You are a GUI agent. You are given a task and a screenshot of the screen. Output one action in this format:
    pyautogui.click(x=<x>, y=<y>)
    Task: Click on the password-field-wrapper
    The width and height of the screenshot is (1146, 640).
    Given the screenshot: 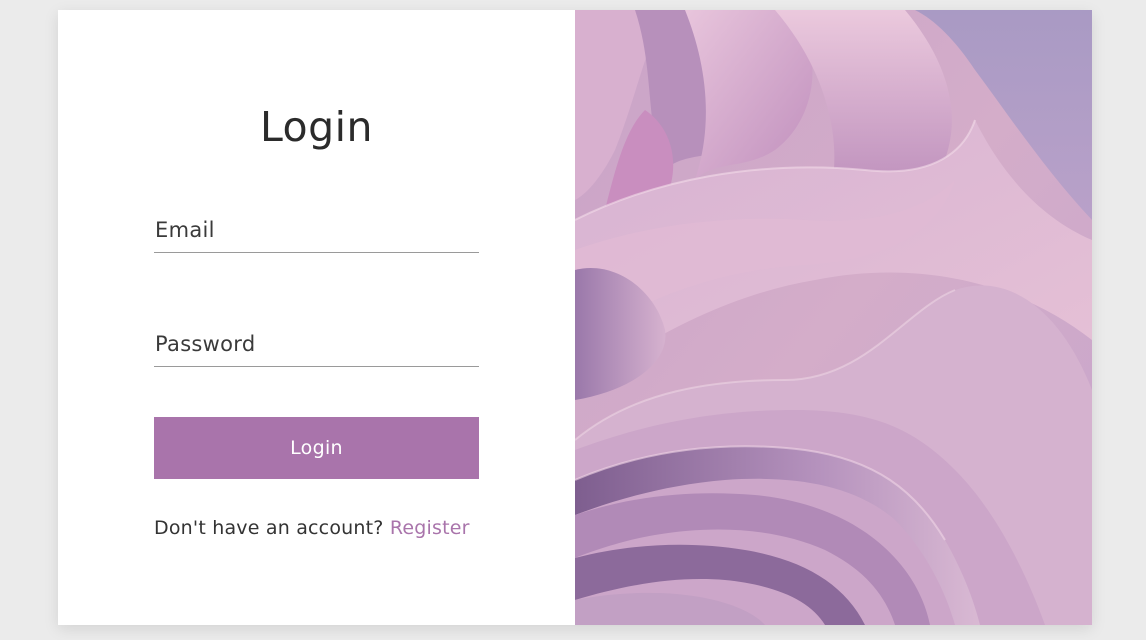 What is the action you would take?
    pyautogui.click(x=316, y=344)
    